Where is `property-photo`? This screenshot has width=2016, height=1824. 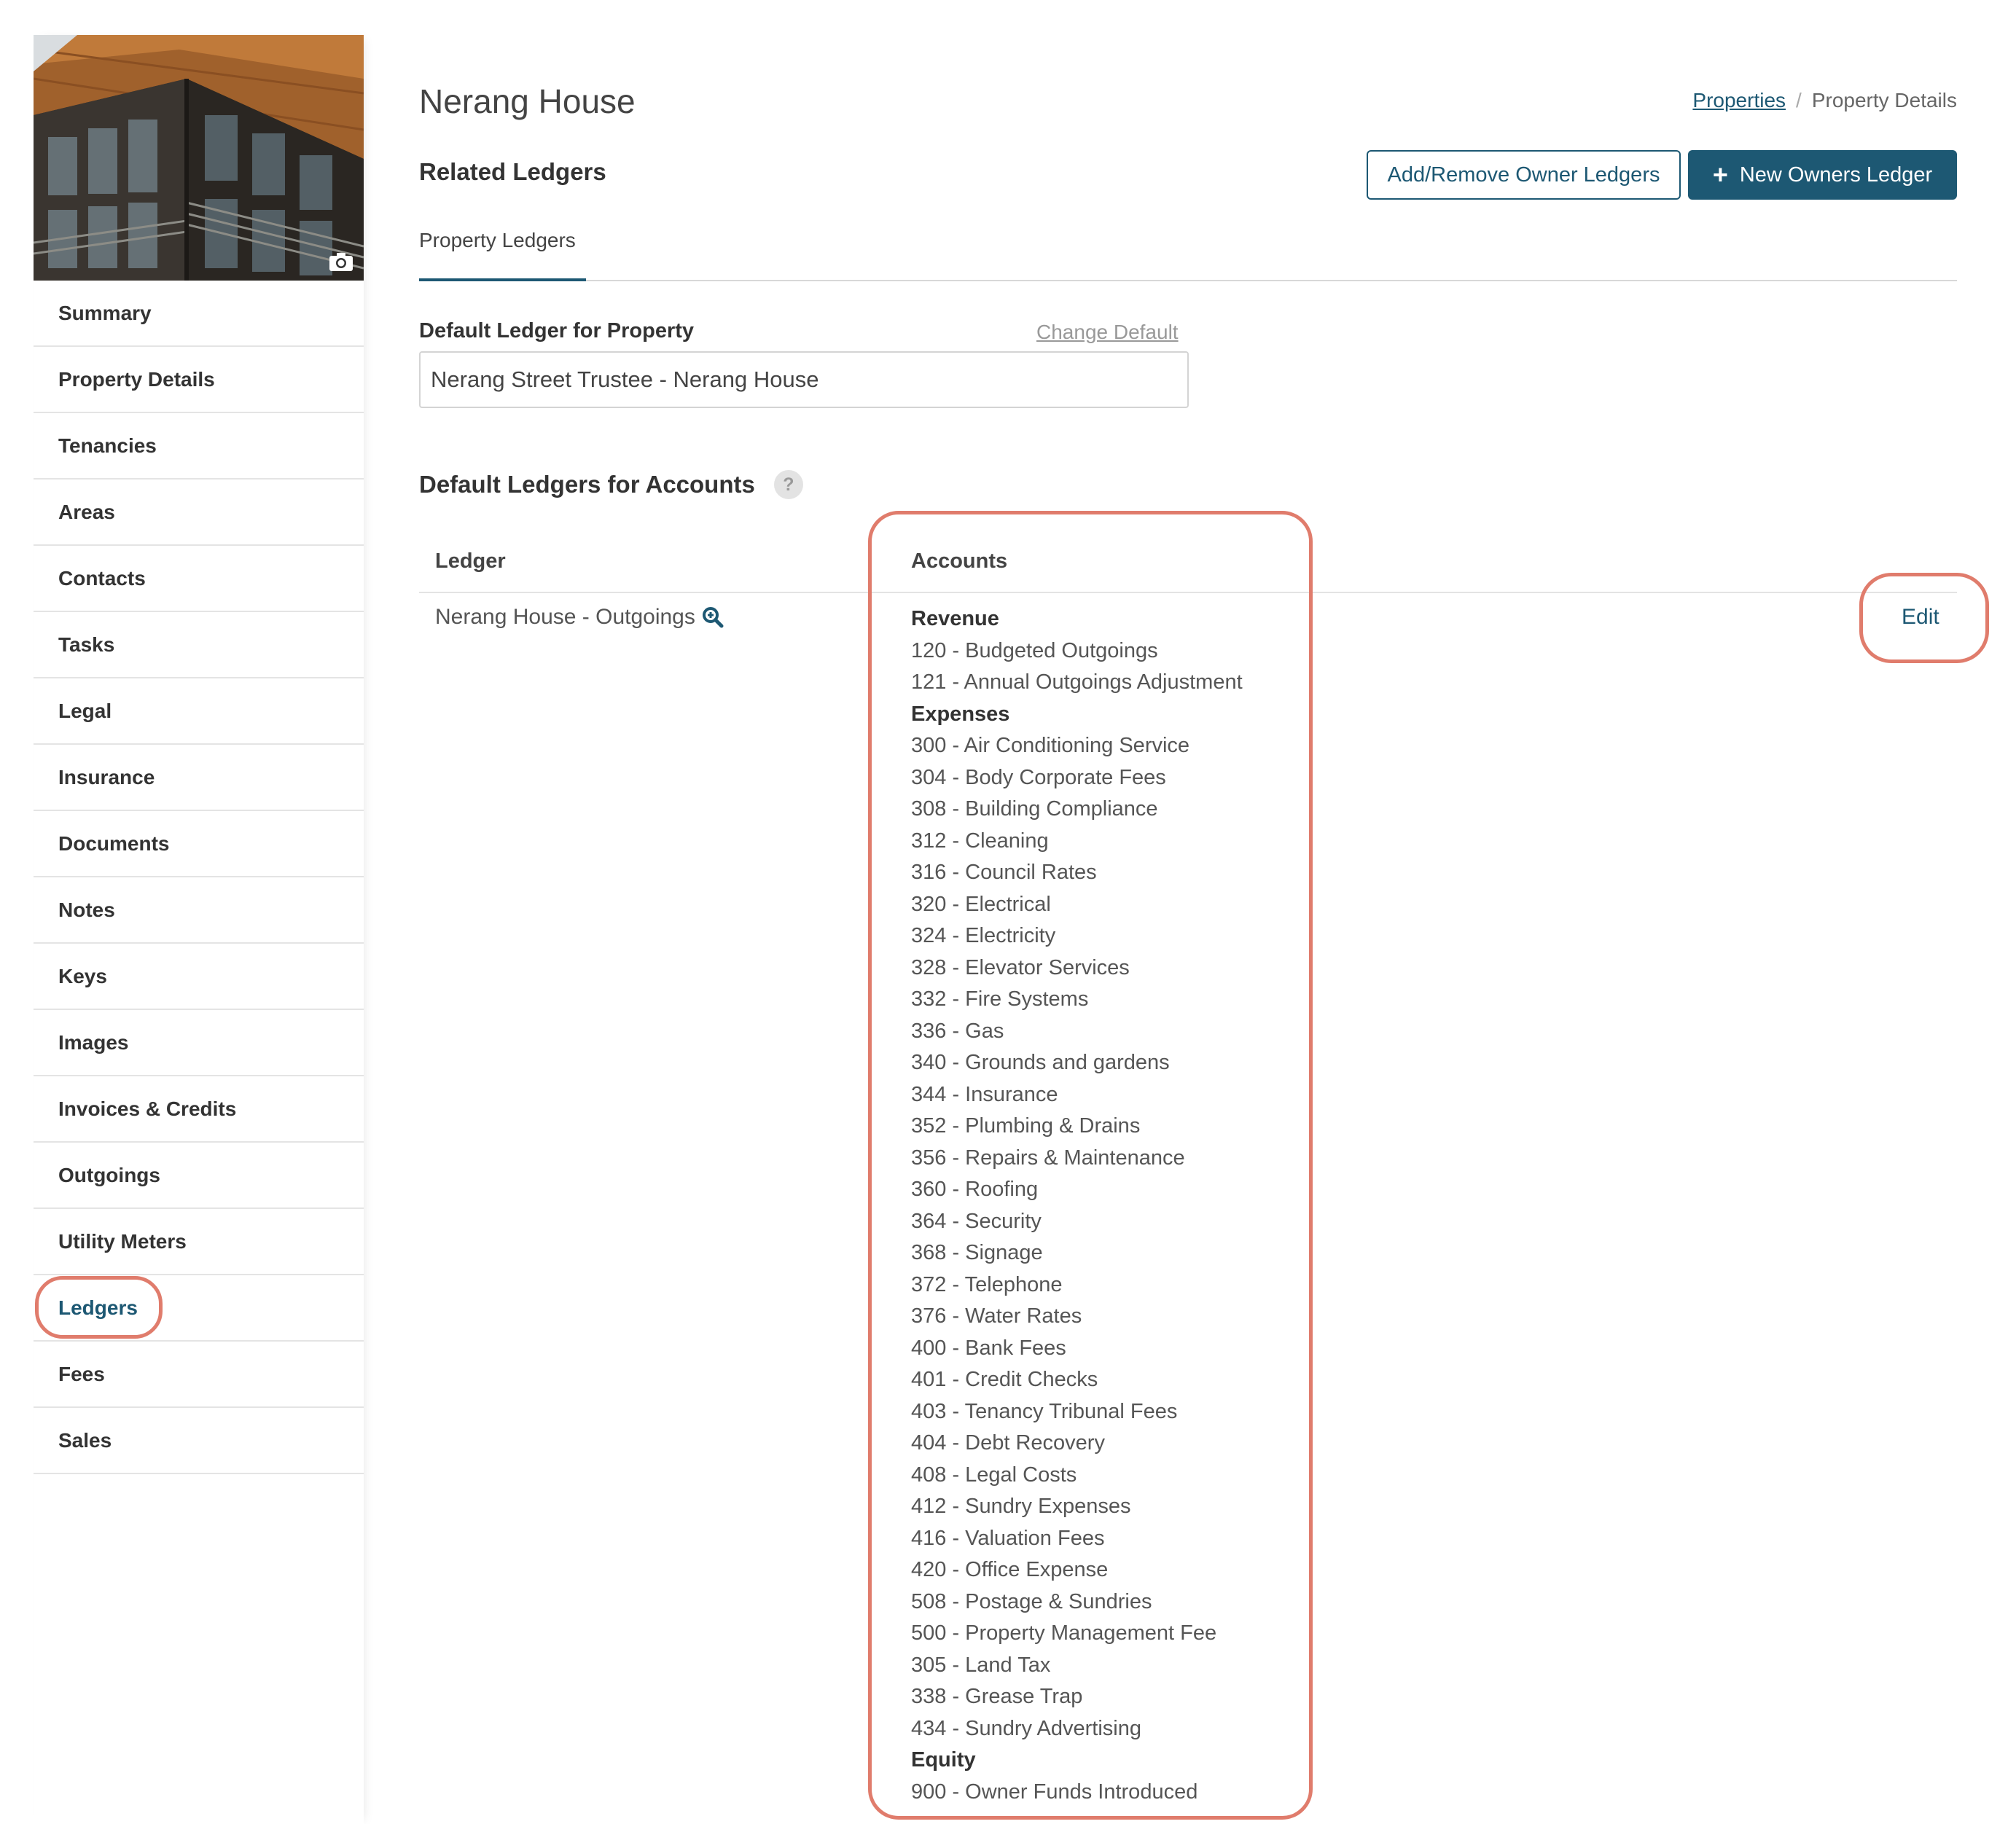
property-photo is located at coordinates (199, 158).